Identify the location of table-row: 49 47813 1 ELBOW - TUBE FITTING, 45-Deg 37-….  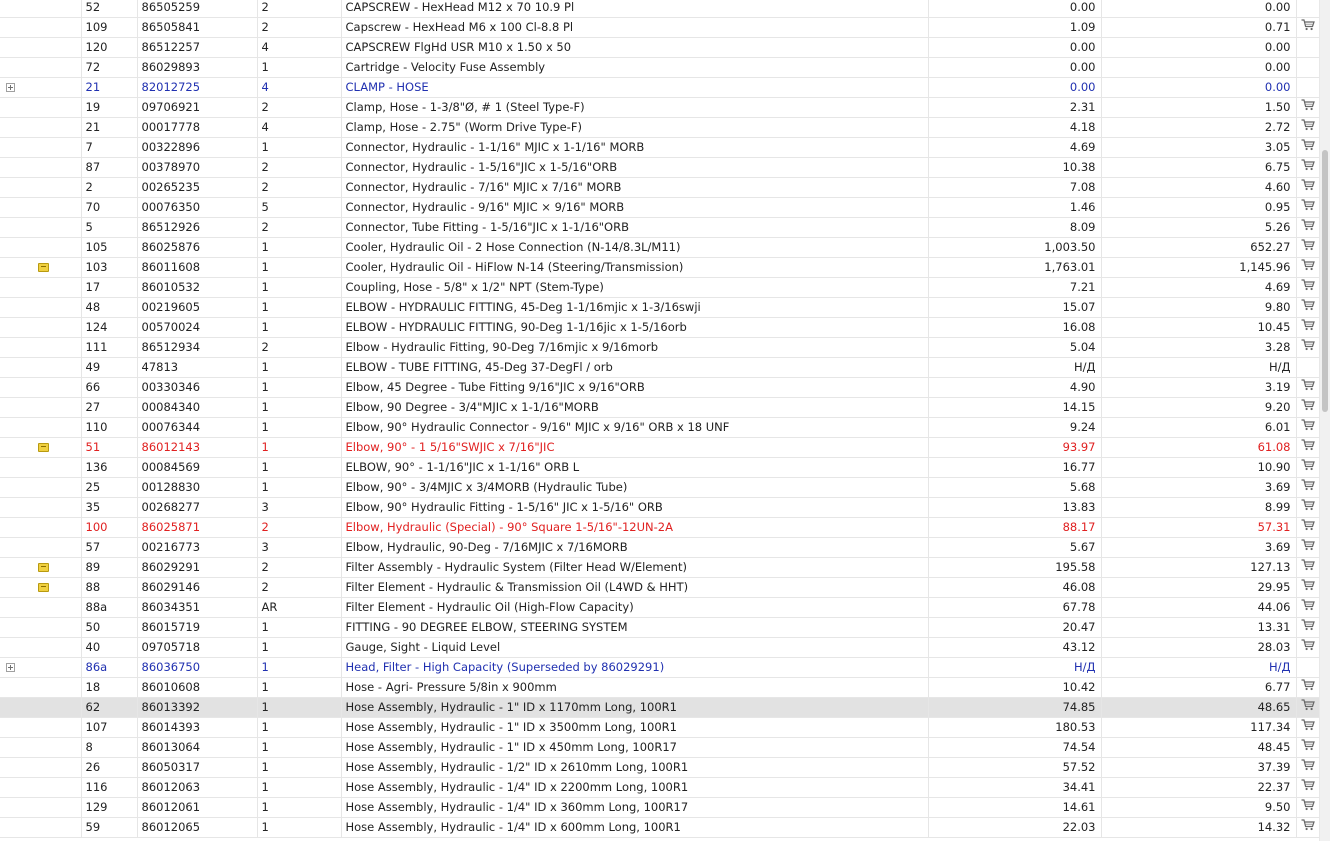
(660, 367).